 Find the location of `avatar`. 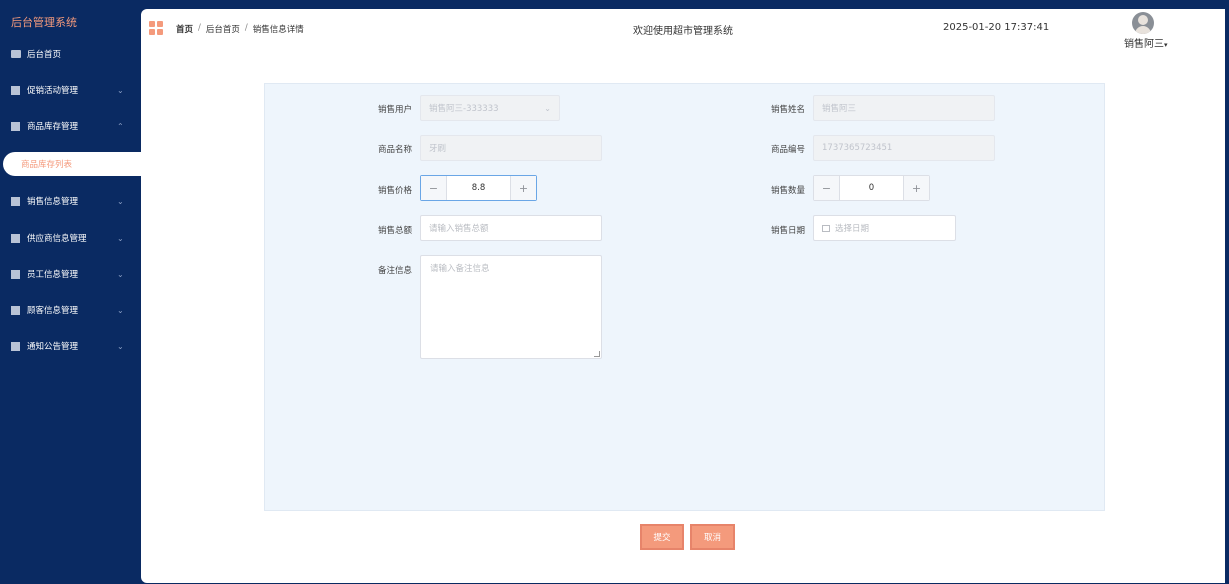

avatar is located at coordinates (1143, 23).